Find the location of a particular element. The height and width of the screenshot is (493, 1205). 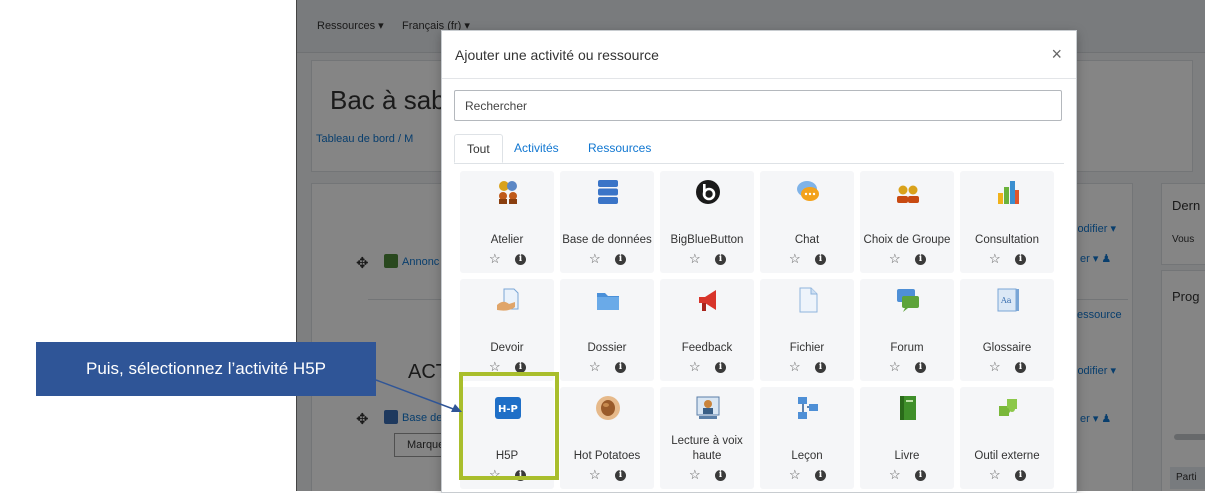

tile-atelier: Atelier ☆ i is located at coordinates (507, 222).